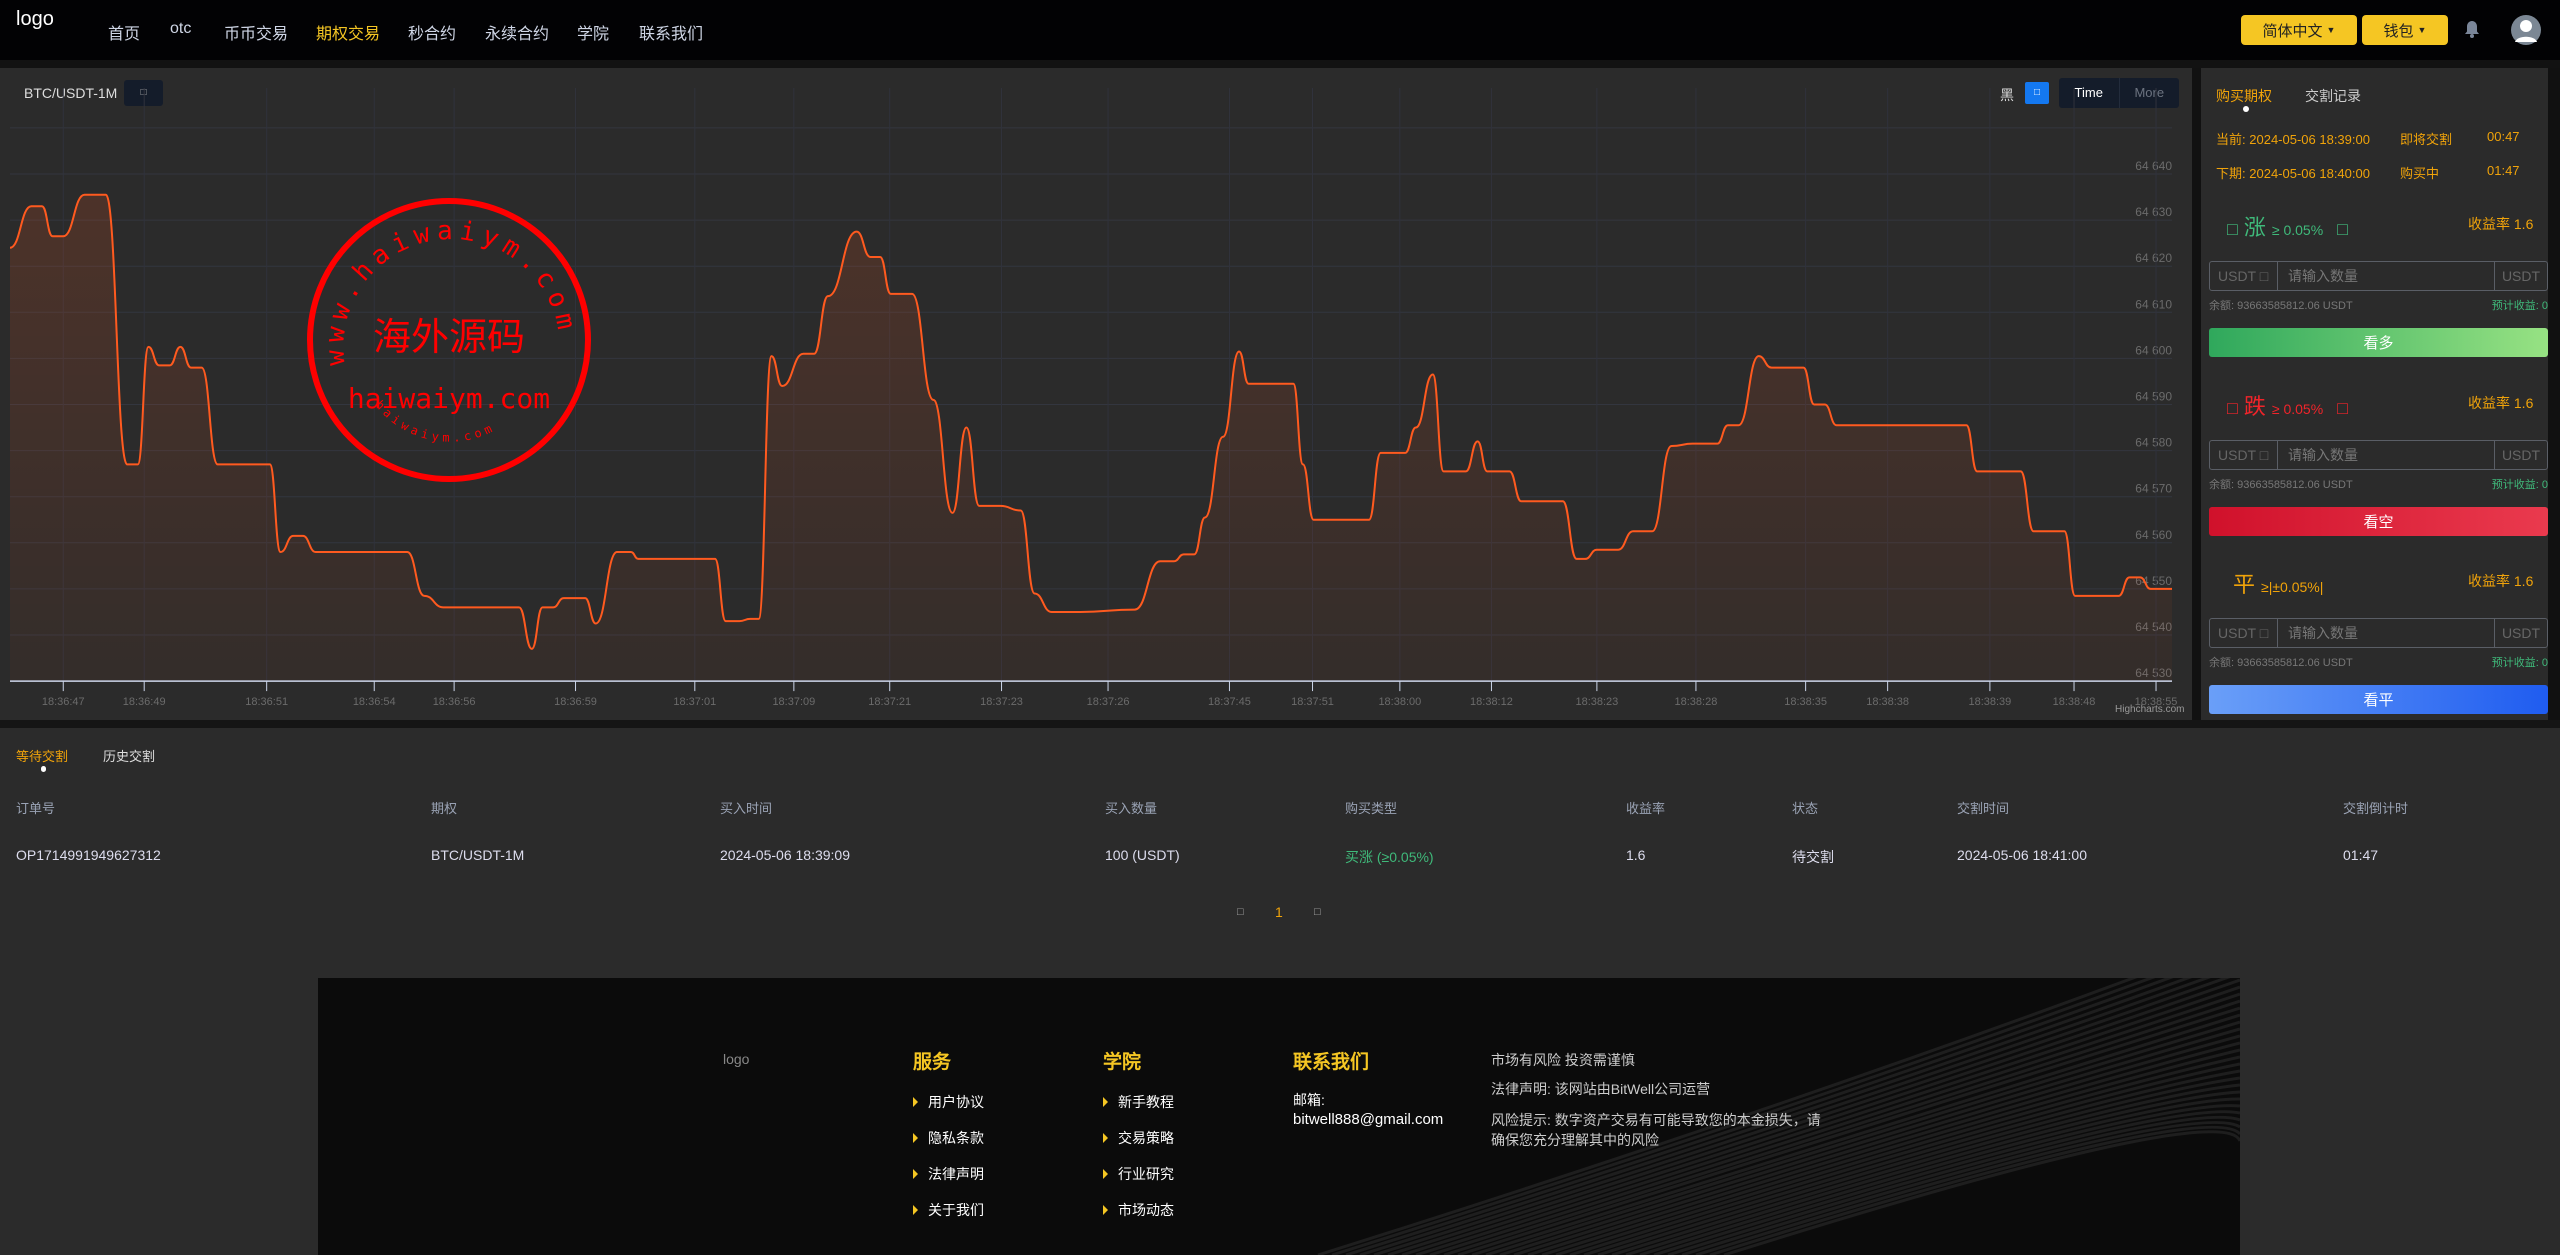 Image resolution: width=2560 pixels, height=1255 pixels. What do you see at coordinates (948, 1102) in the screenshot?
I see `footer-link: 用户协议` at bounding box center [948, 1102].